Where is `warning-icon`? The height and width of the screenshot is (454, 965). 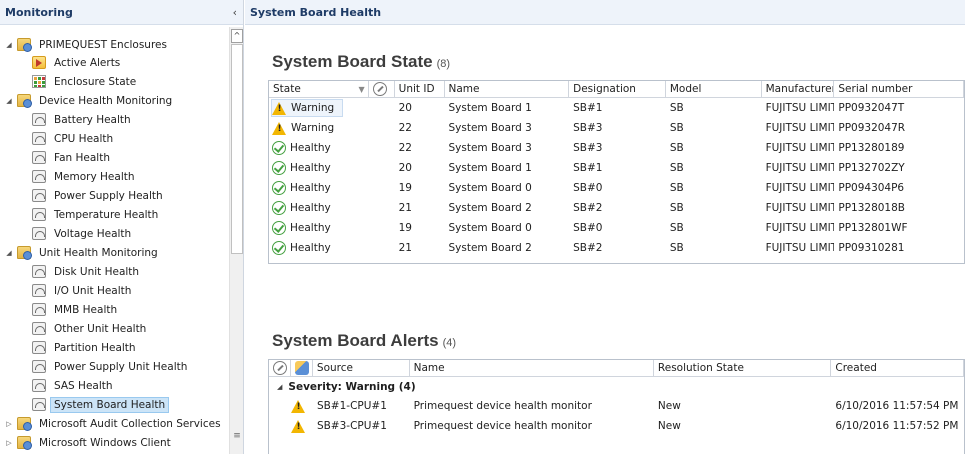 warning-icon is located at coordinates (298, 426).